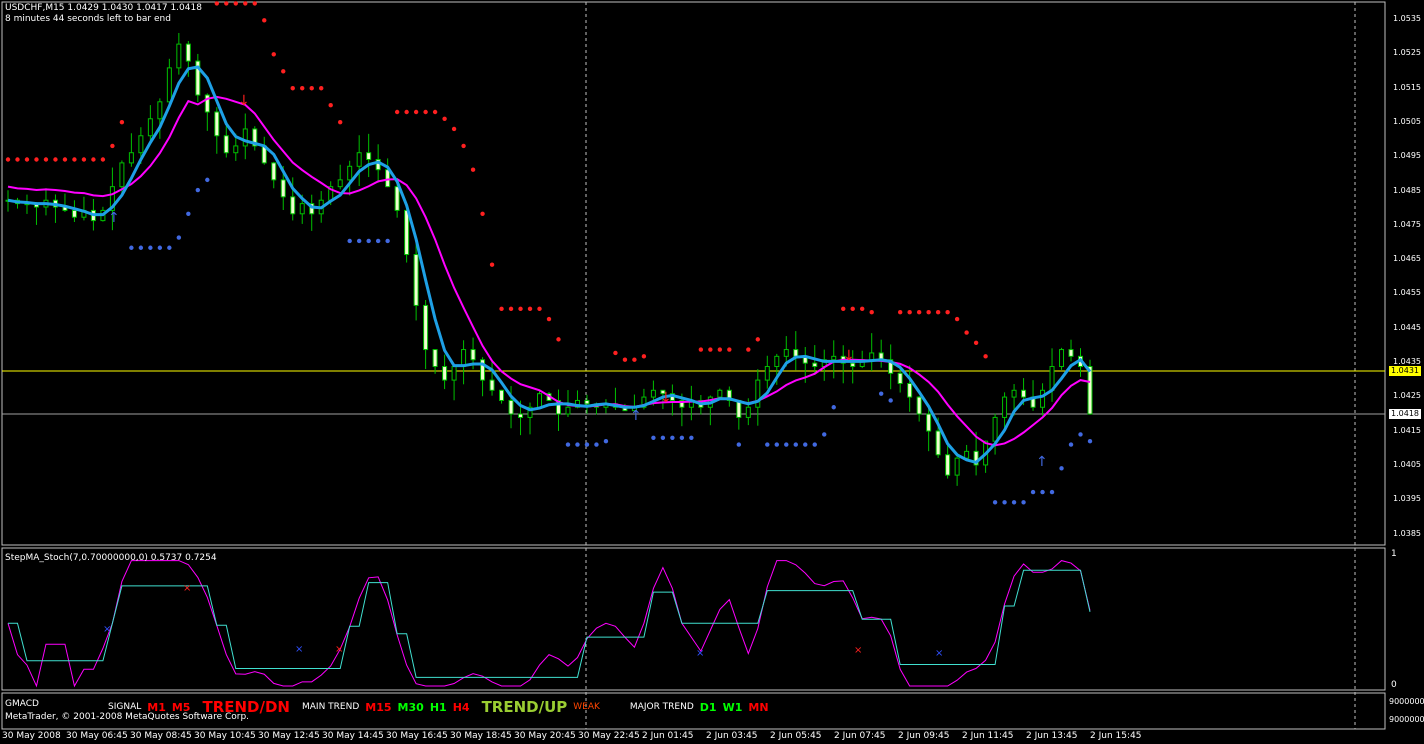 Image resolution: width=1424 pixels, height=744 pixels. Describe the element at coordinates (523, 621) in the screenshot. I see `stoch-cross-markers: × × × × × × ×` at that location.